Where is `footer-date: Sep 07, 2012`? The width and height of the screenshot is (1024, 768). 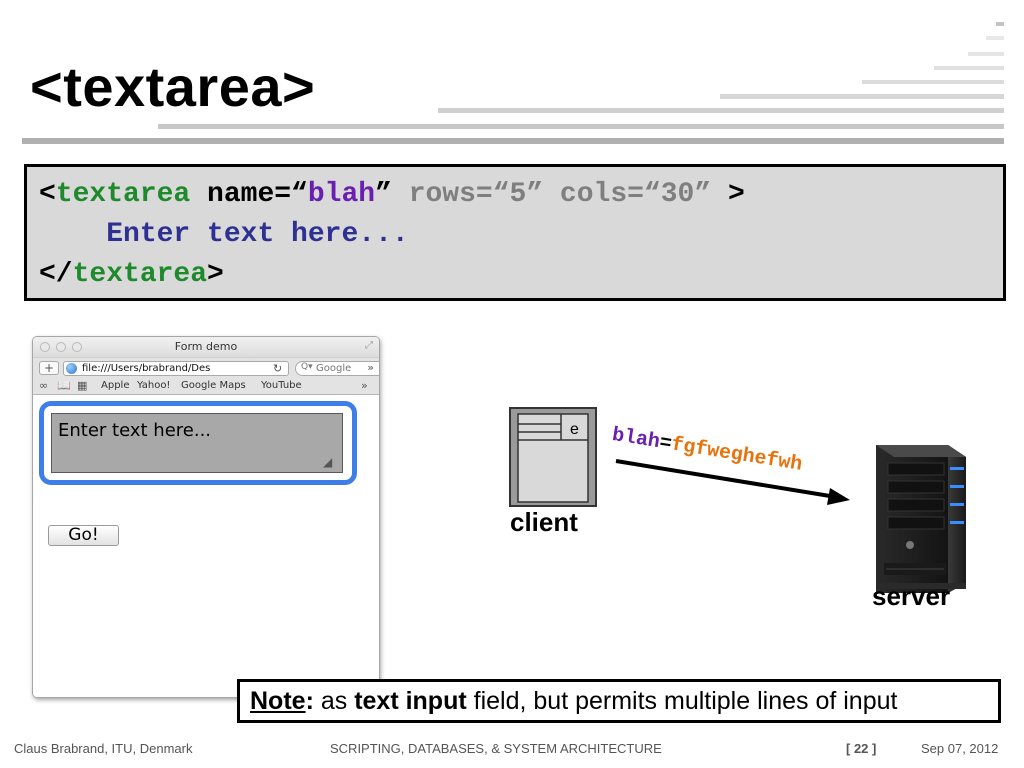 footer-date: Sep 07, 2012 is located at coordinates (960, 748).